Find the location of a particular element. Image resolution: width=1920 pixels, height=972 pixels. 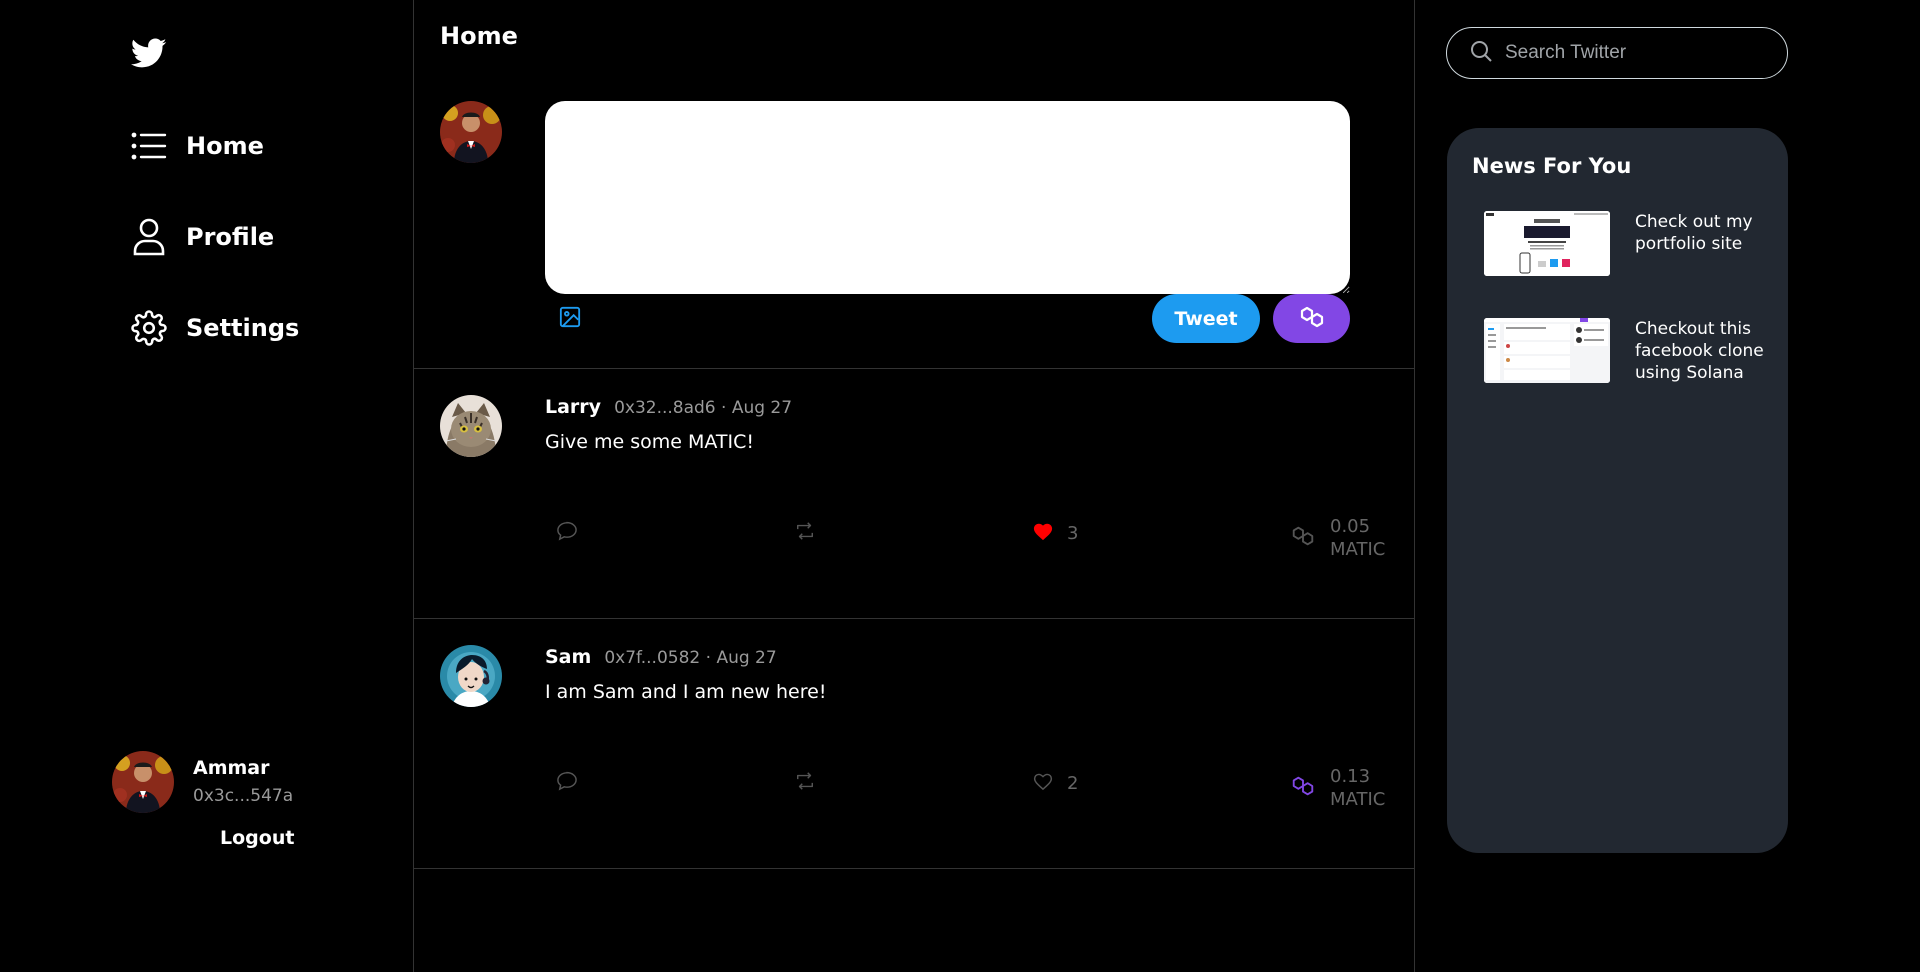

post-author: Sam is located at coordinates (568, 657).